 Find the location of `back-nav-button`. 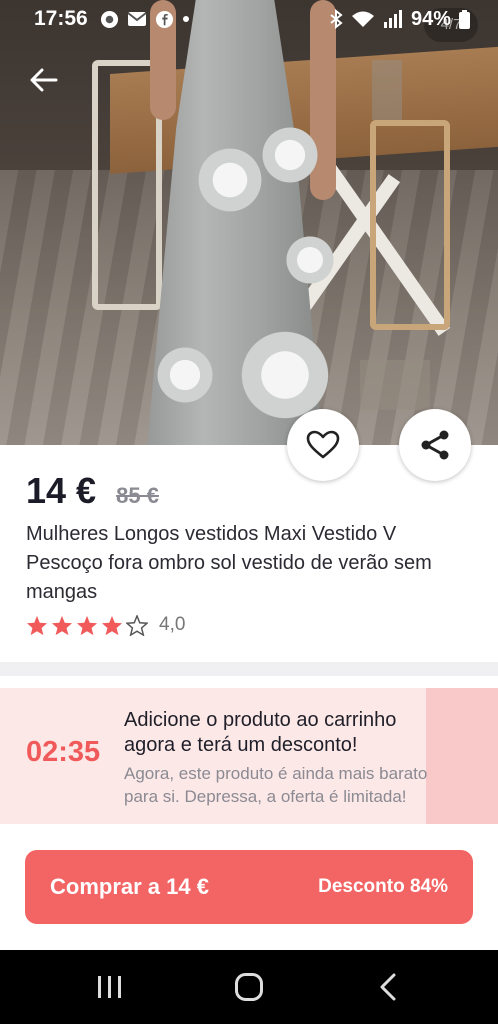

back-nav-button is located at coordinates (388, 987).